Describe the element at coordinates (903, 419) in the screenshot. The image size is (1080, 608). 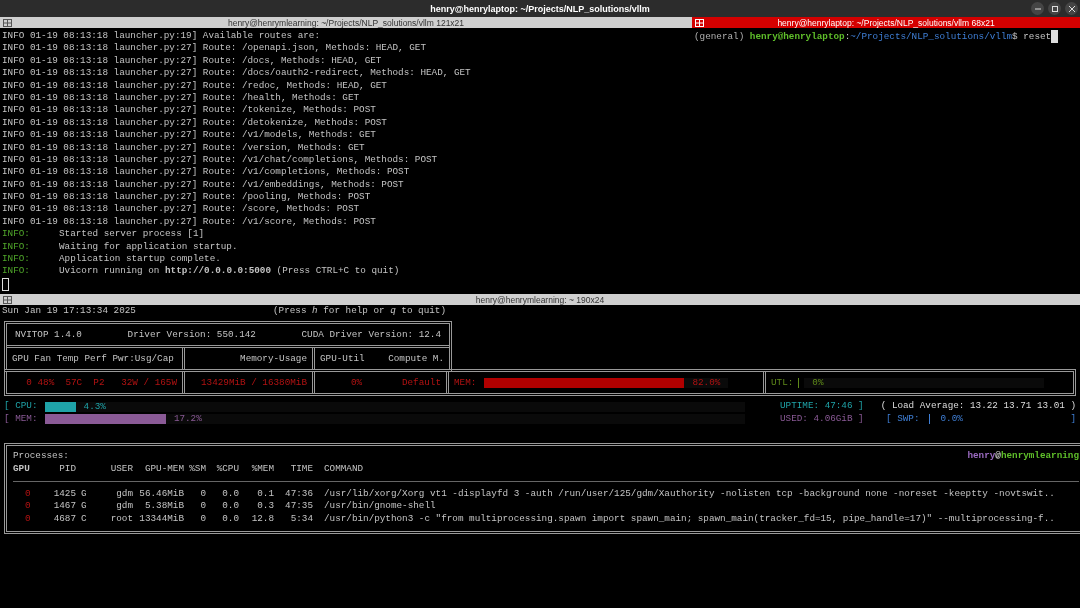
I see `meter-label: [ SWP:` at that location.